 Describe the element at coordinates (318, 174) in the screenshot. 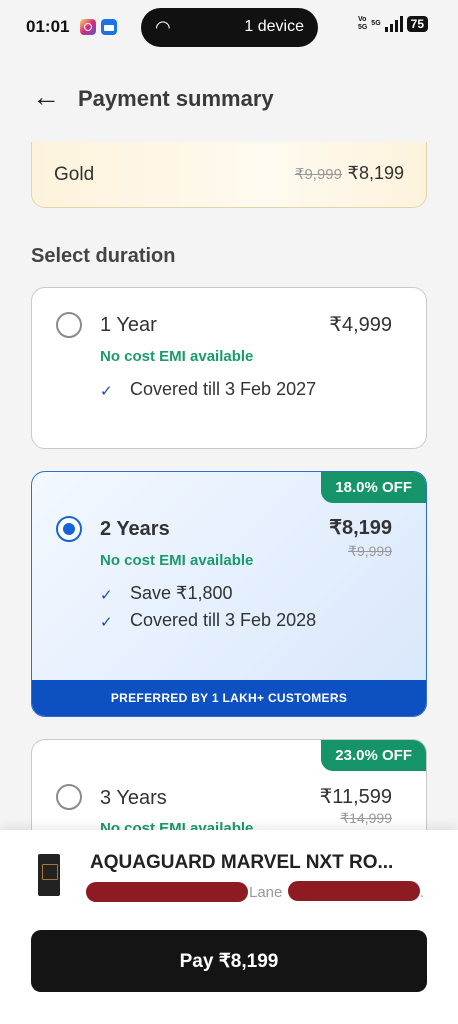

I see `plan-tier-old-price: ₹9,999` at that location.